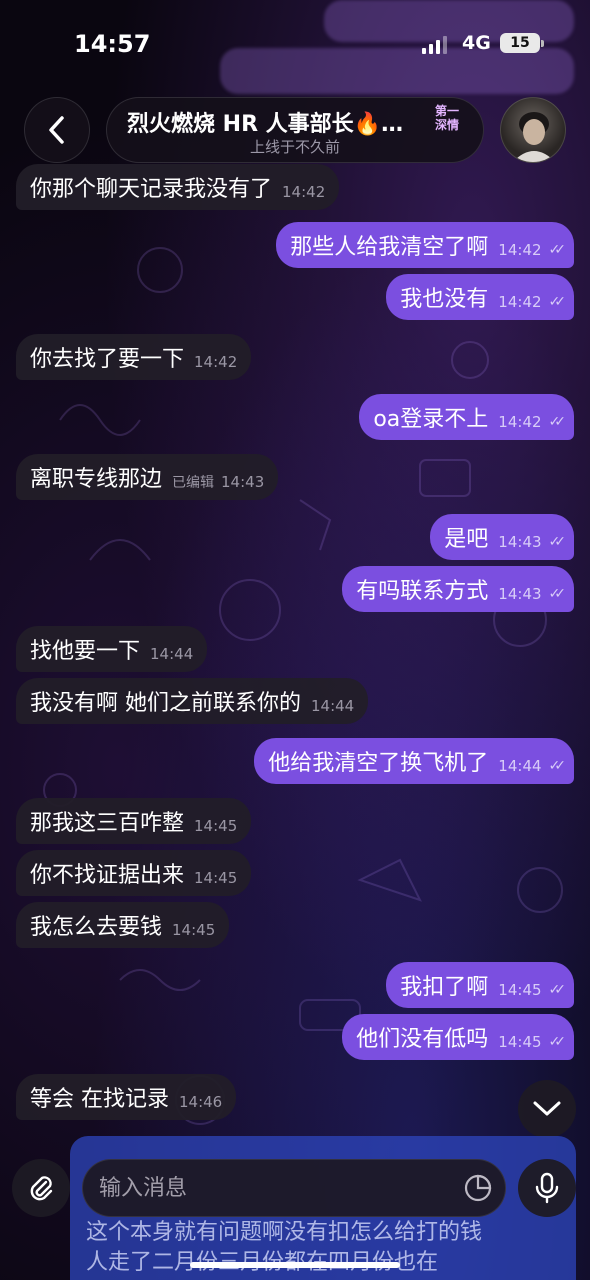  What do you see at coordinates (414, 761) in the screenshot?
I see `message-bubble: 他给我清空了换飞机了 14:44 ✓✓` at bounding box center [414, 761].